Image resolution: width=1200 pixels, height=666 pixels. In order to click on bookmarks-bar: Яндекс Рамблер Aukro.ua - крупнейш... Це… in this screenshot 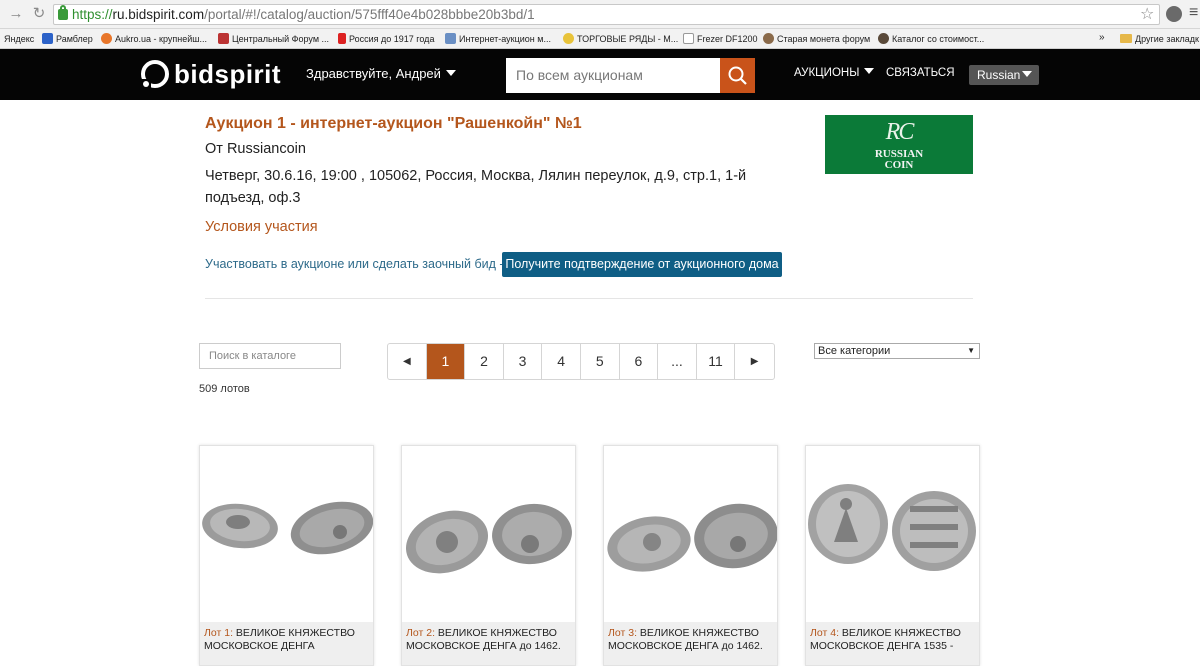, I will do `click(600, 39)`.